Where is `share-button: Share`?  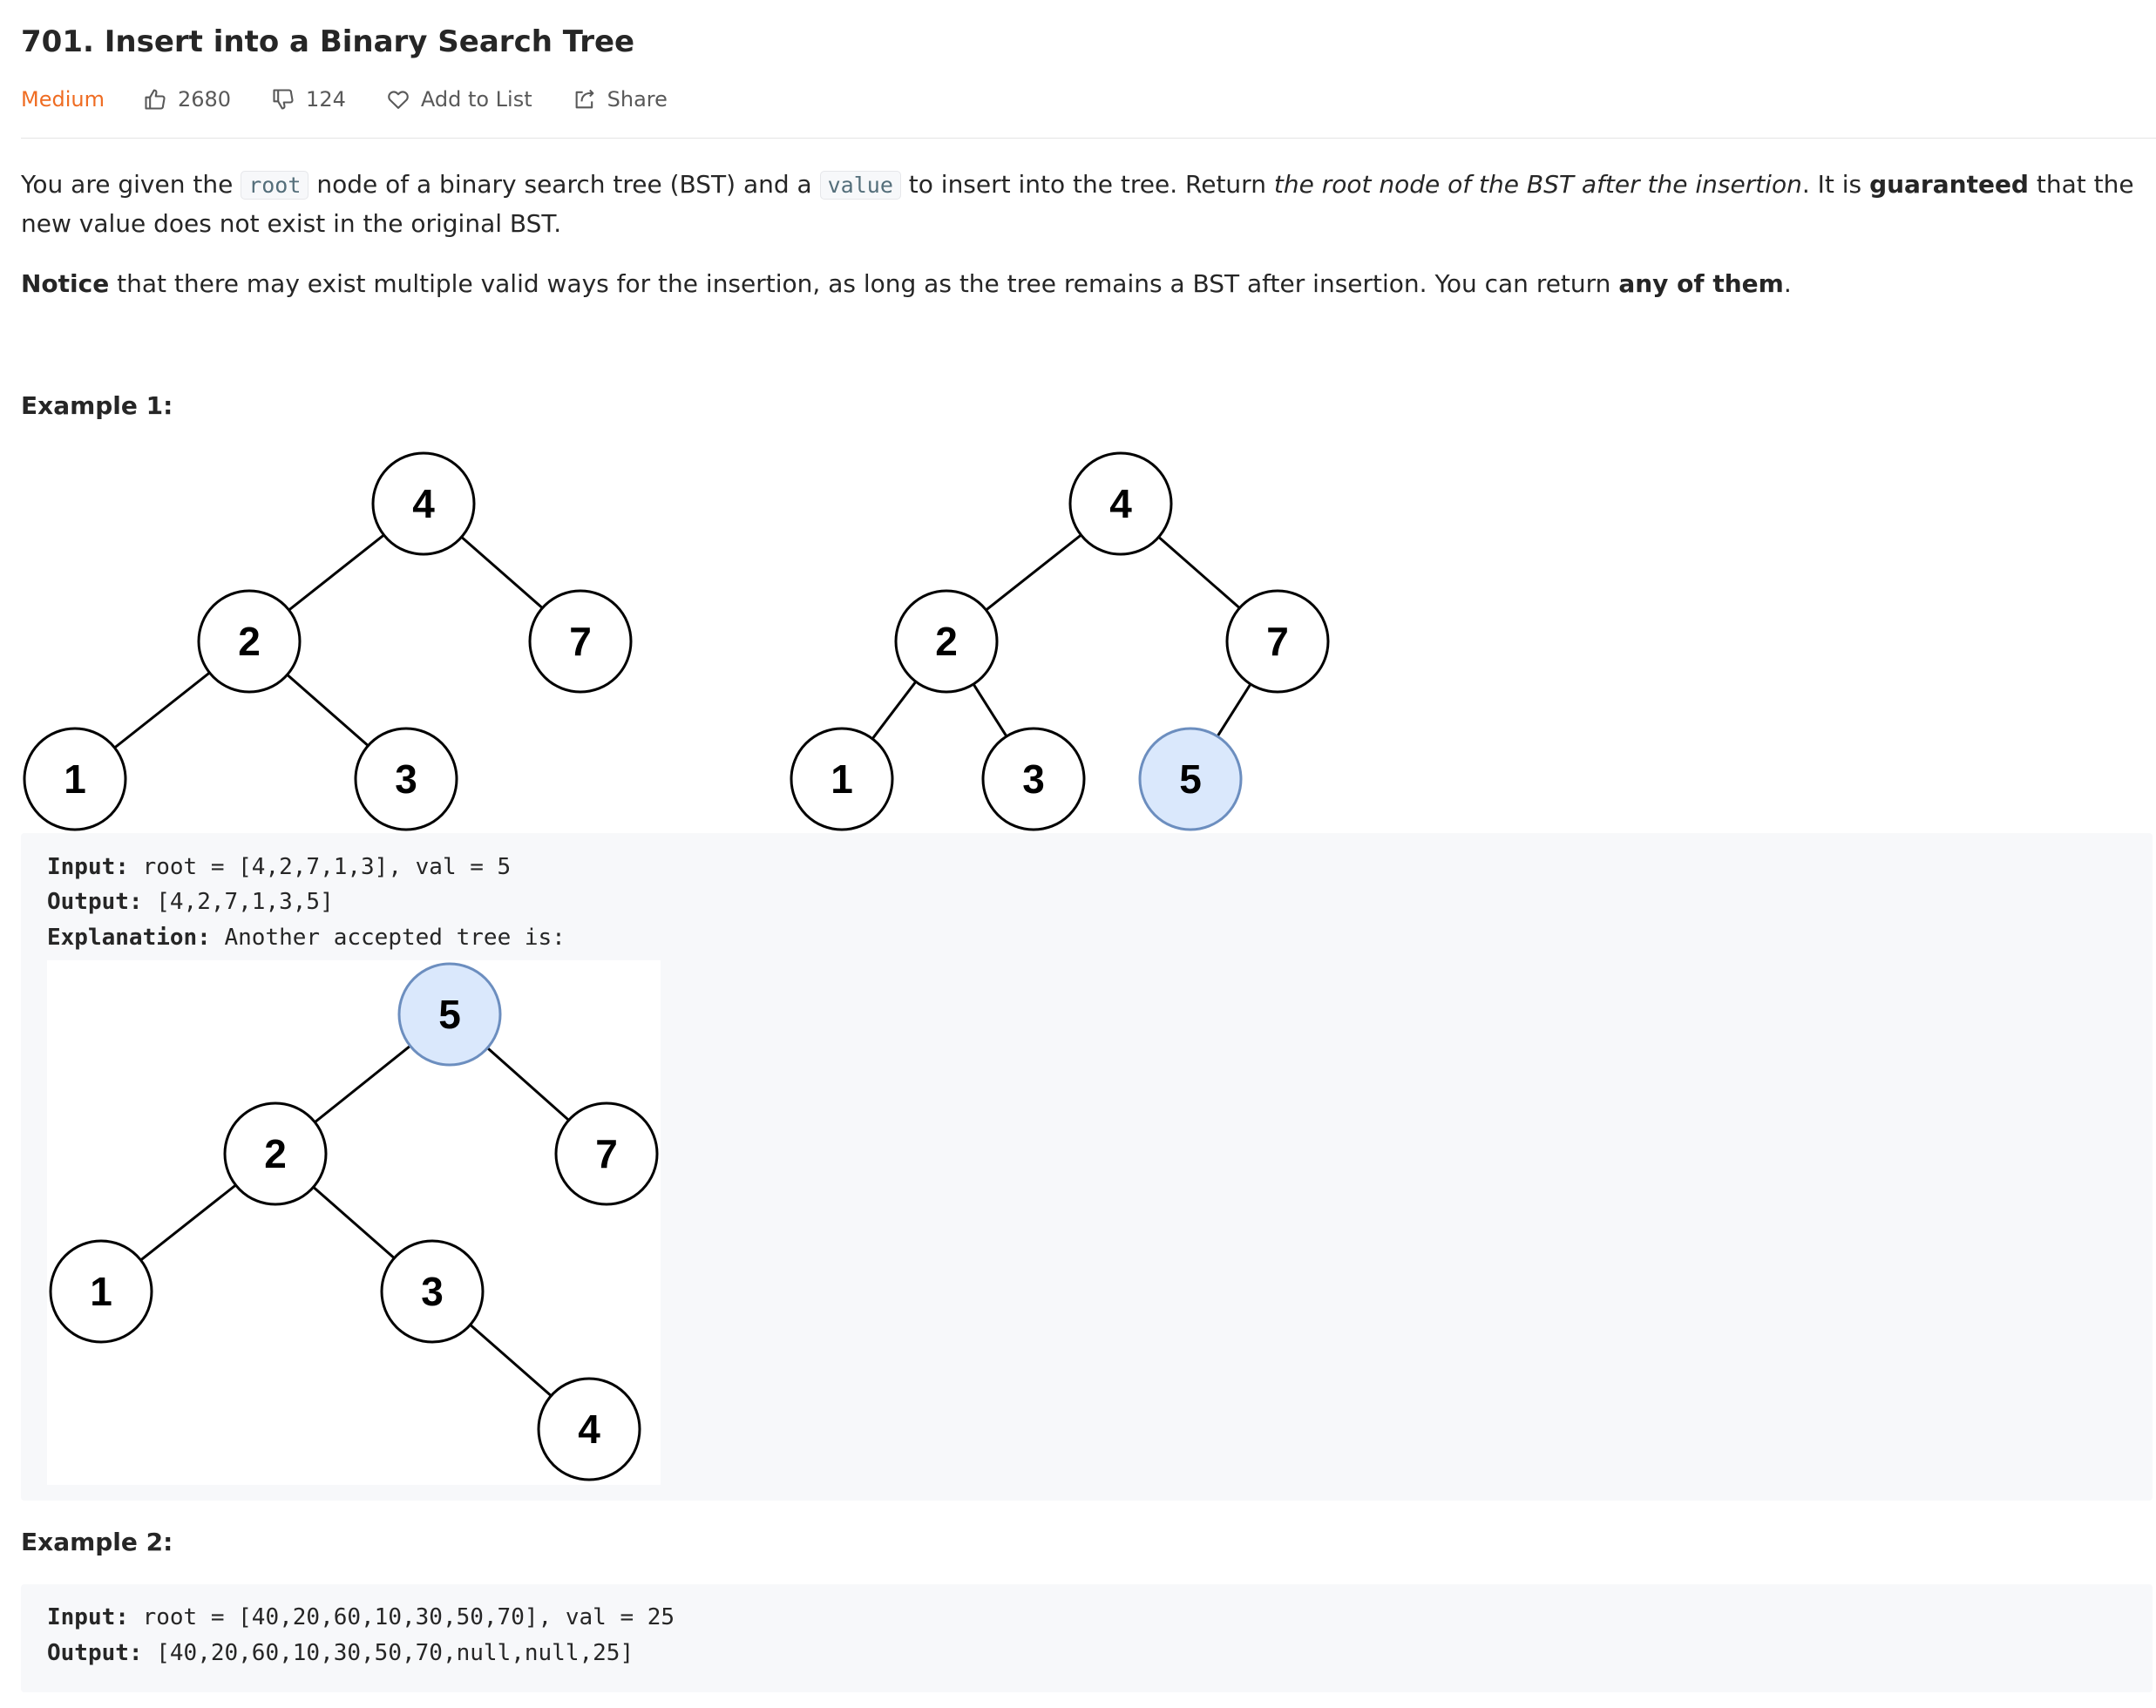
share-button: Share is located at coordinates (620, 99).